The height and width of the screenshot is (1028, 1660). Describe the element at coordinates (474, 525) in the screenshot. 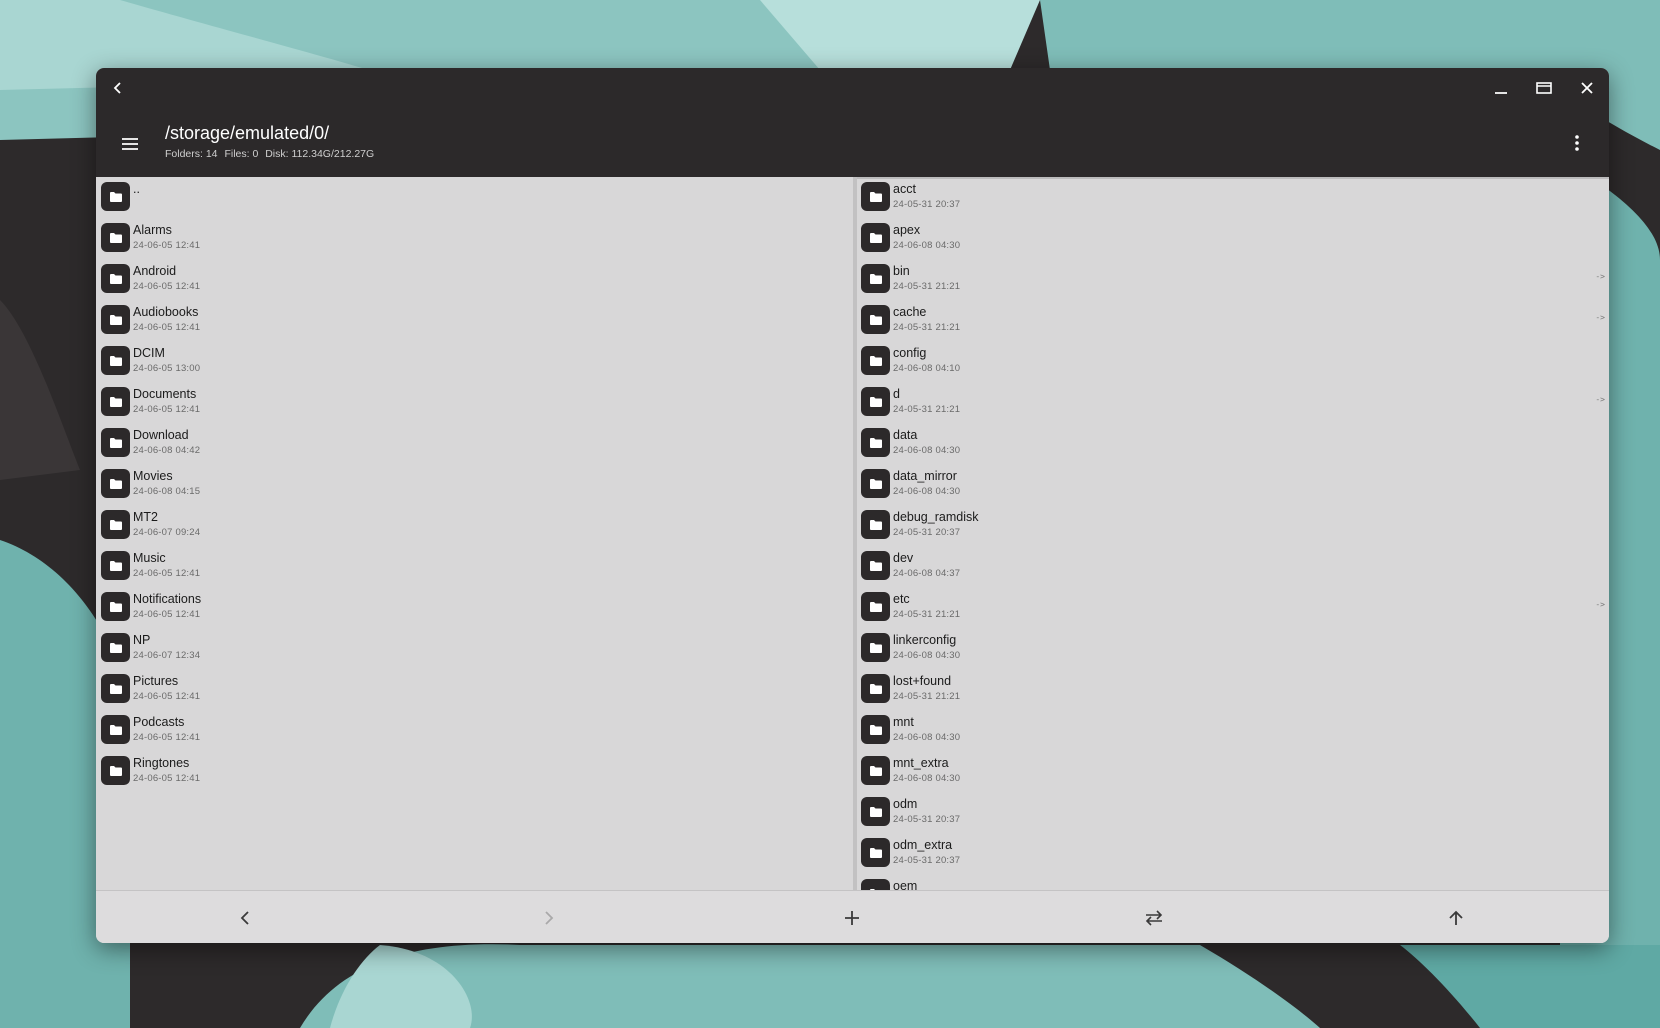

I see `folder-row: MT2 24-06-07 09:24` at that location.